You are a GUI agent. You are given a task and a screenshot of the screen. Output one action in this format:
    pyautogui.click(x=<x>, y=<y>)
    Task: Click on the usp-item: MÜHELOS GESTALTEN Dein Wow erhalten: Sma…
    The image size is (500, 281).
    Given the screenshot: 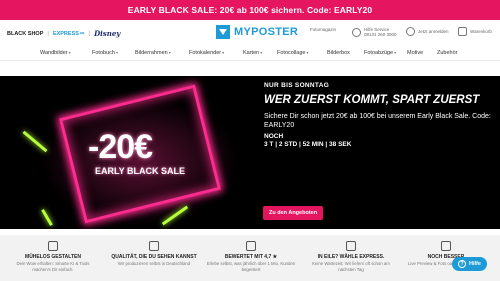 What is the action you would take?
    pyautogui.click(x=53, y=256)
    